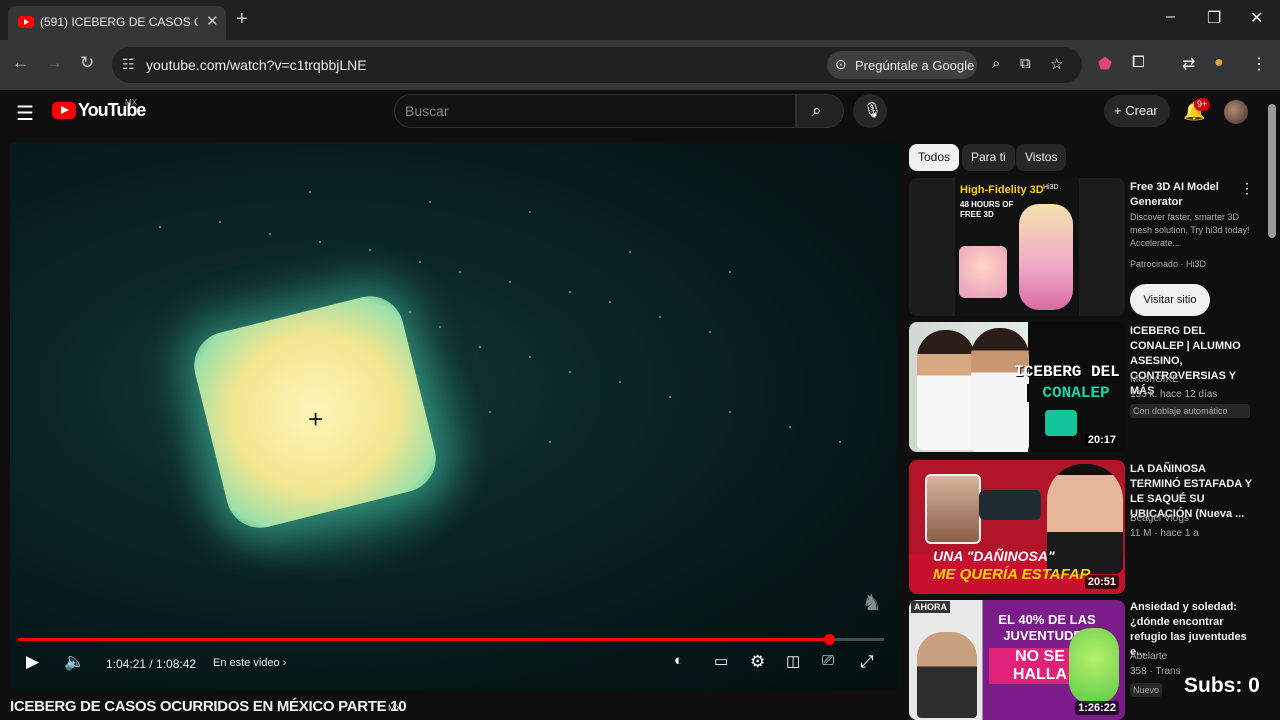  I want to click on chapter-label: En este video, so click(246, 663).